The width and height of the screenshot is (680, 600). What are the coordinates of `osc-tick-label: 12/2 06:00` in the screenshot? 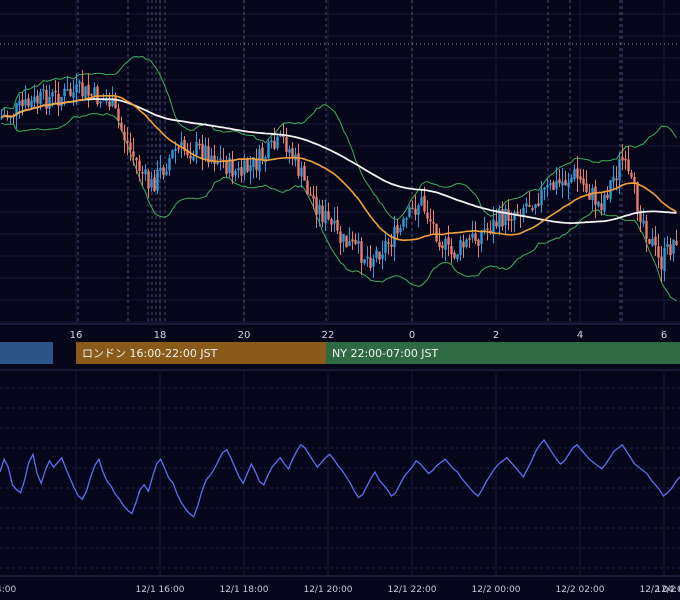 It's located at (667, 590).